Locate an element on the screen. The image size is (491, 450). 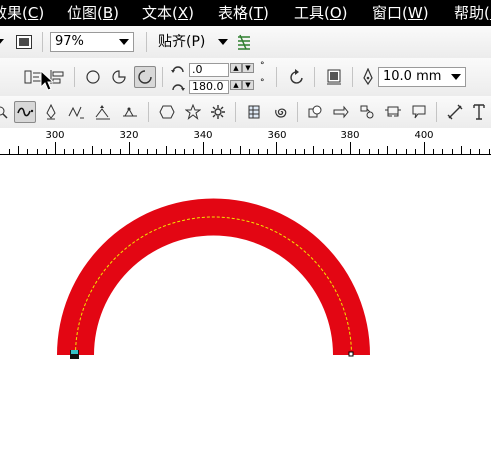
graph-paper-icon is located at coordinates (254, 112).